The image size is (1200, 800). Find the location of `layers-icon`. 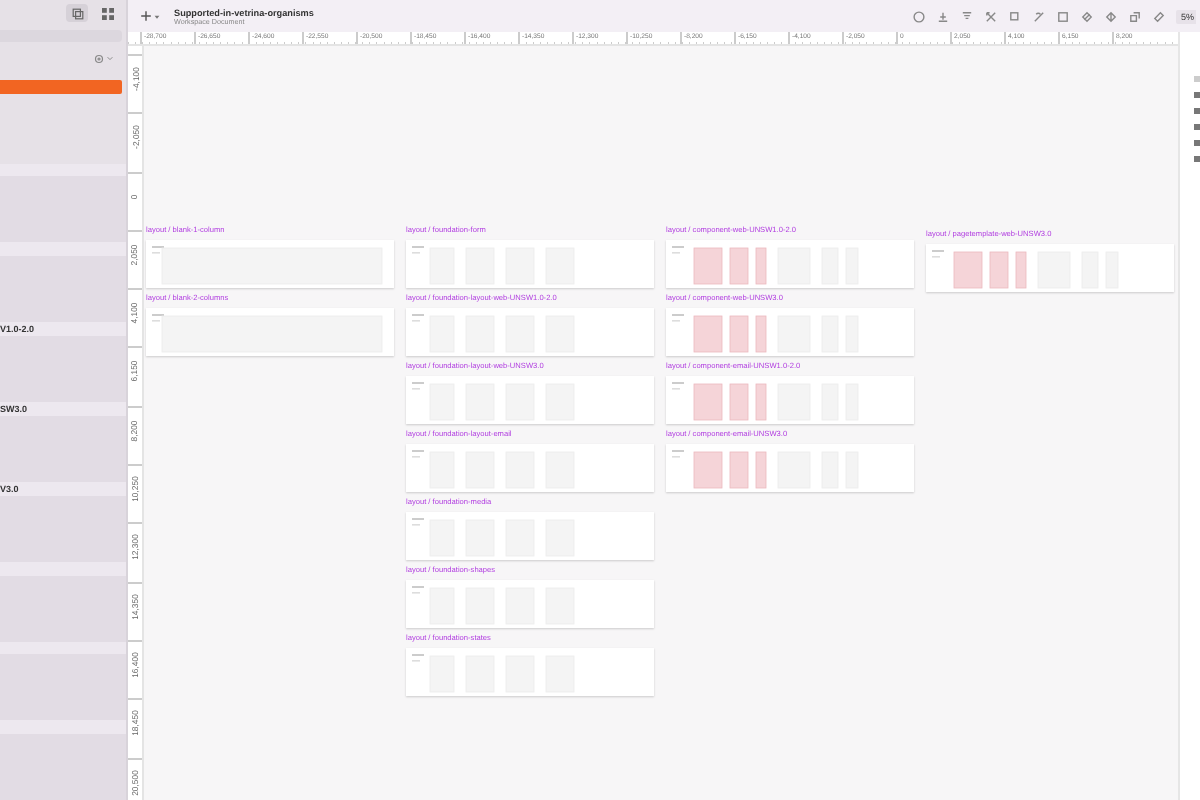

layers-icon is located at coordinates (77, 13).